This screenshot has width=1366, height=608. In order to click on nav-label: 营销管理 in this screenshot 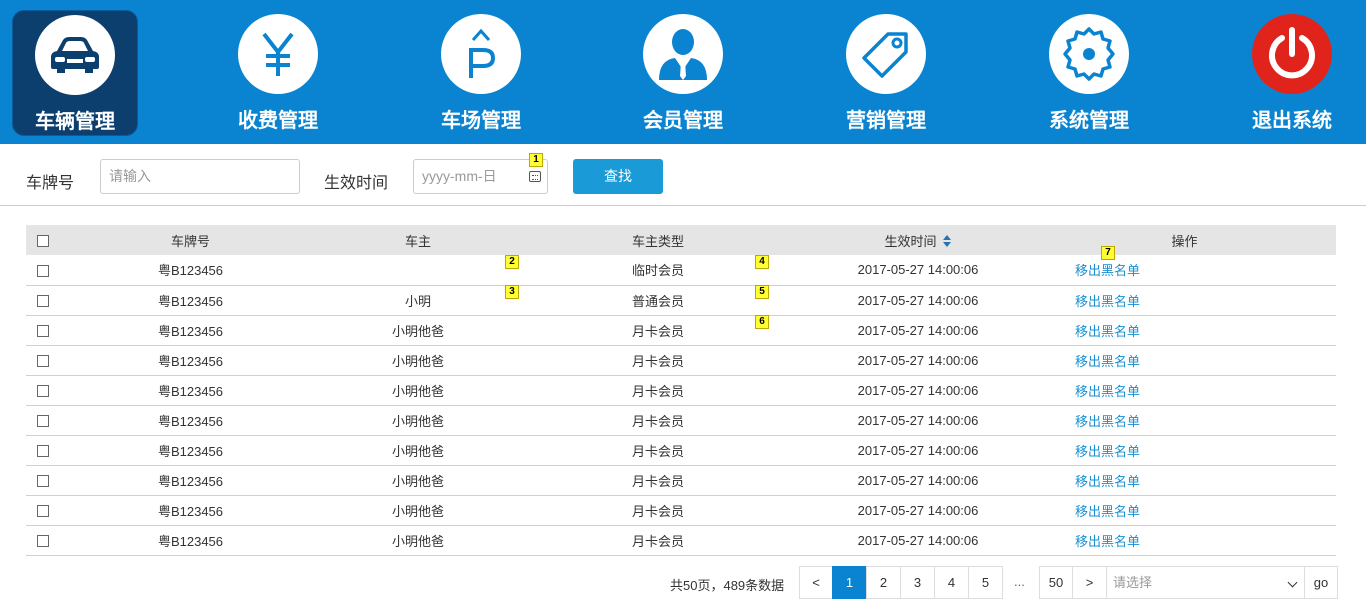, I will do `click(886, 121)`.